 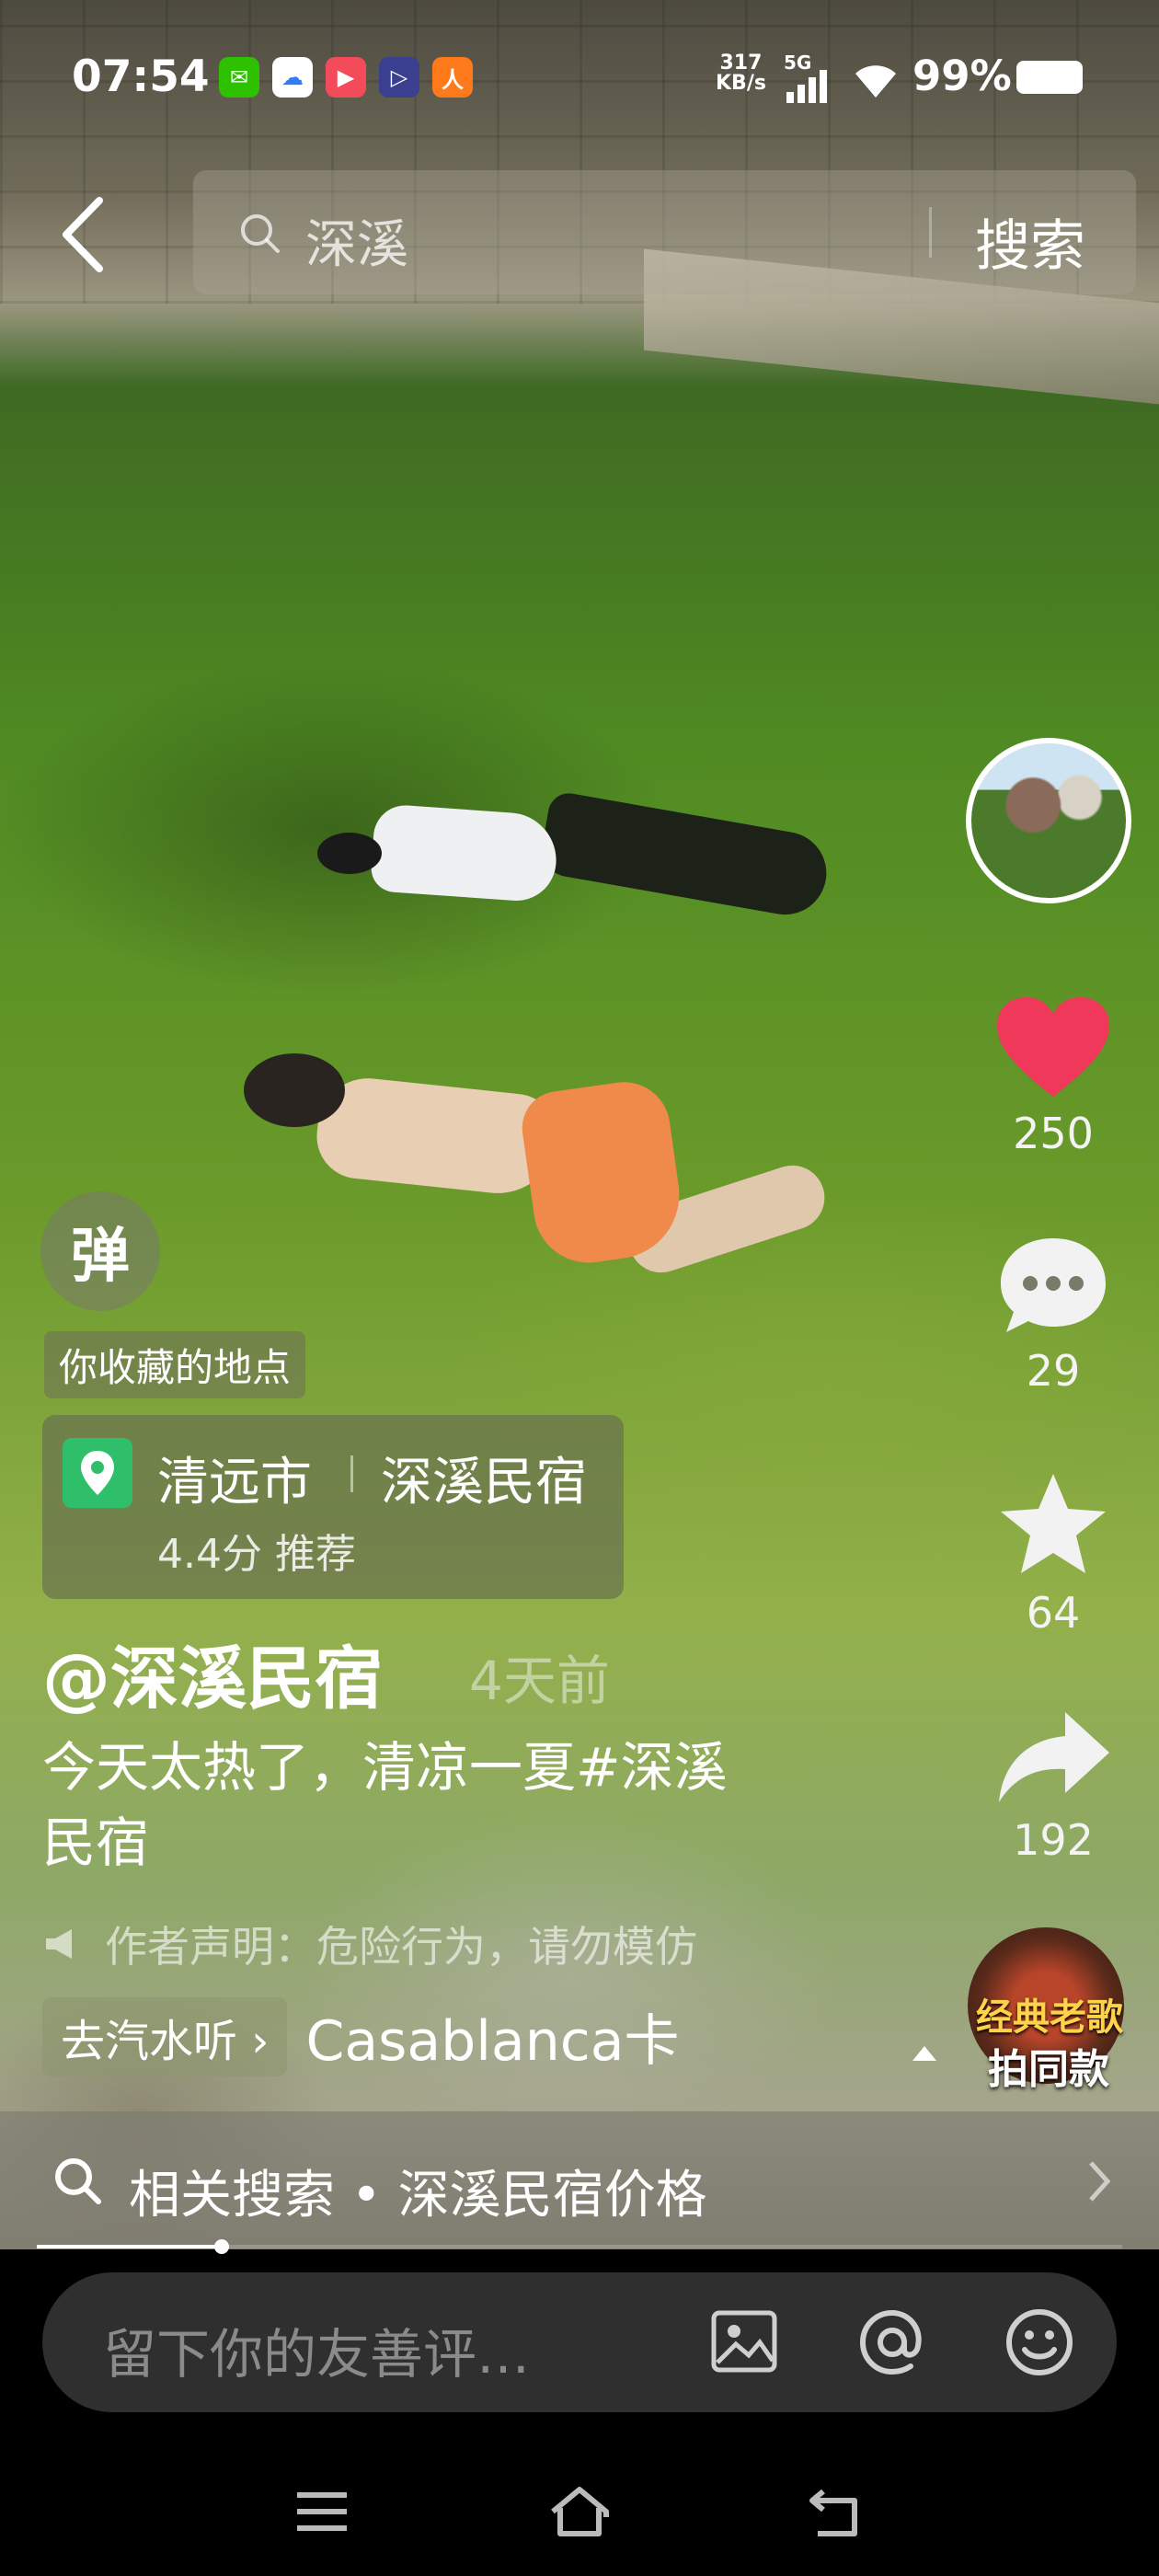 What do you see at coordinates (1030, 241) in the screenshot?
I see `search-button: 搜索` at bounding box center [1030, 241].